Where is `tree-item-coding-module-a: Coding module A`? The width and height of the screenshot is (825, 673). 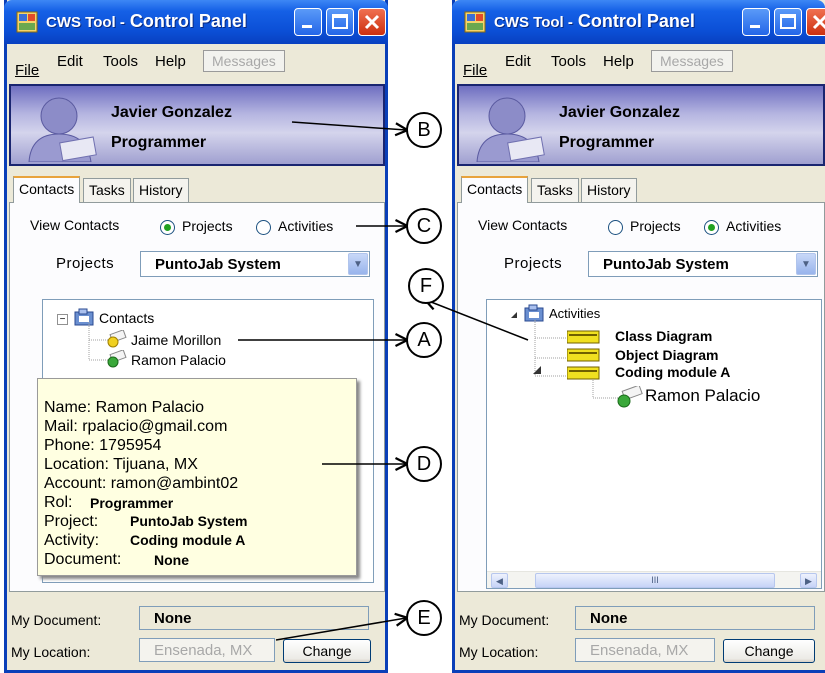
tree-item-coding-module-a: Coding module A is located at coordinates (672, 372).